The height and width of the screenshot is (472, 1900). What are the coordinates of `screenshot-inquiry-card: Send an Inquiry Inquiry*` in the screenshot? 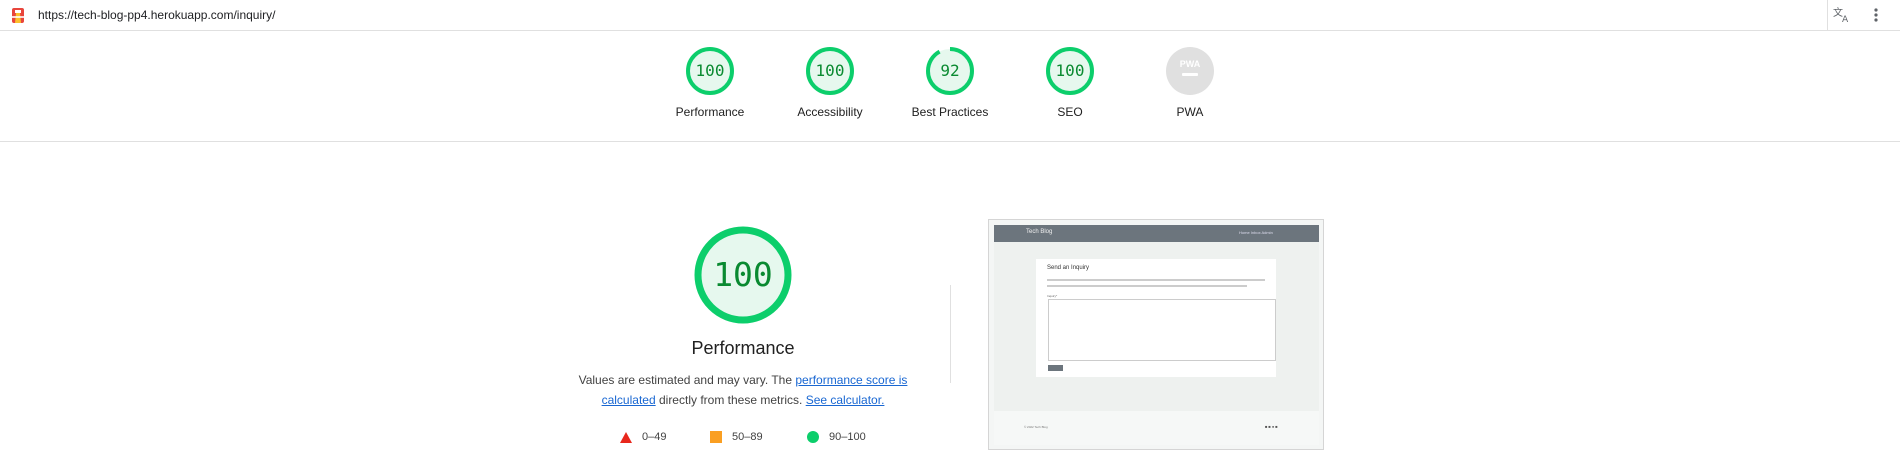 It's located at (1156, 318).